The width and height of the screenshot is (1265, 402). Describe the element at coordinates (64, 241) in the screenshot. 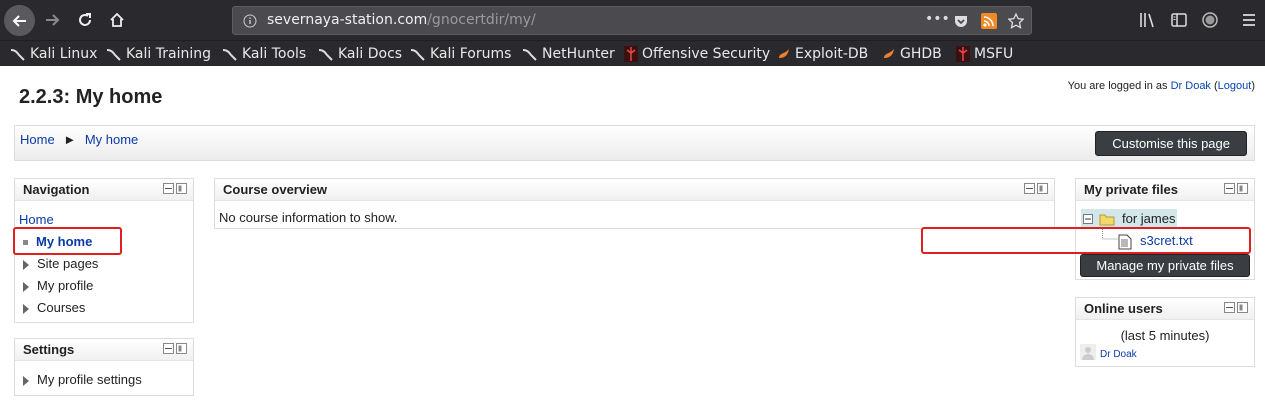

I see `nav-my-home-label: My home` at that location.